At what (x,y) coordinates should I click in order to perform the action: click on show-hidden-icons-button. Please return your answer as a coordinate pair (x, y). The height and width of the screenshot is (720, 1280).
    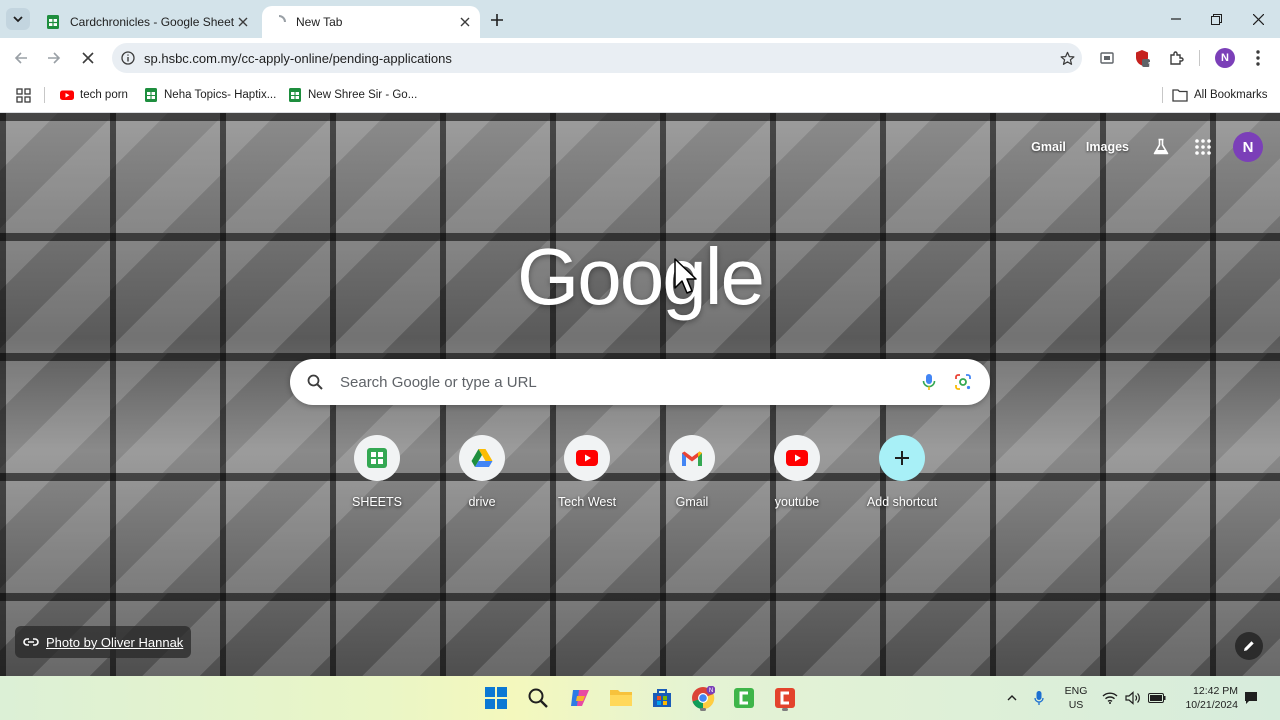
    Looking at the image, I should click on (1012, 698).